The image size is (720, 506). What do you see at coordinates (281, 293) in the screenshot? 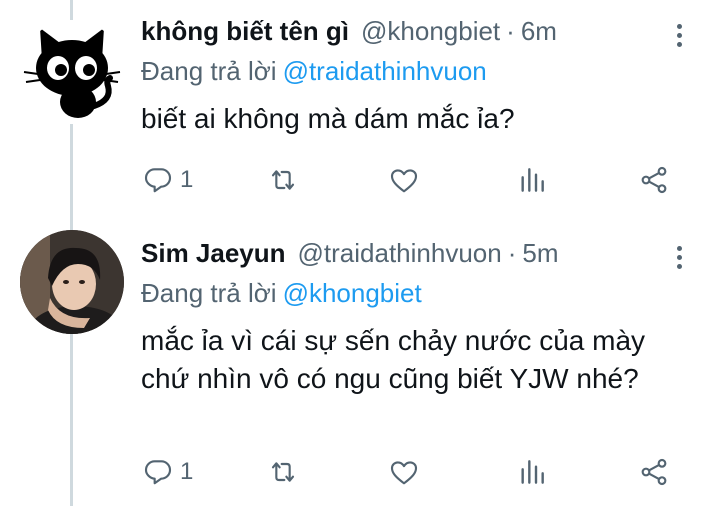
I see `replying-to: Đang trả lời @khongbiet` at bounding box center [281, 293].